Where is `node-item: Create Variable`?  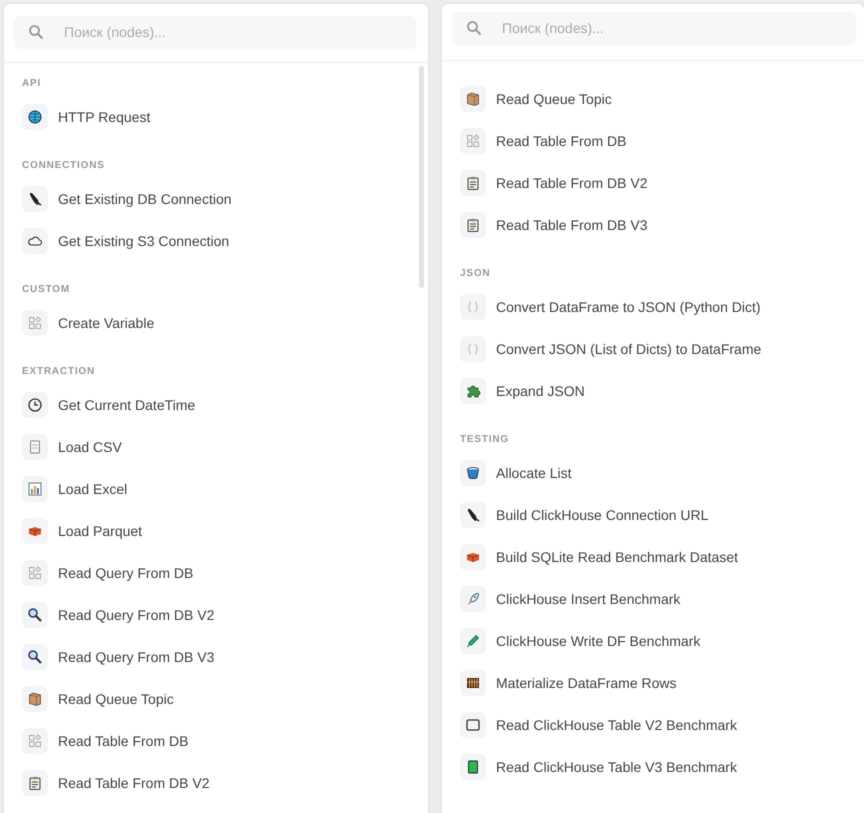 node-item: Create Variable is located at coordinates (106, 323).